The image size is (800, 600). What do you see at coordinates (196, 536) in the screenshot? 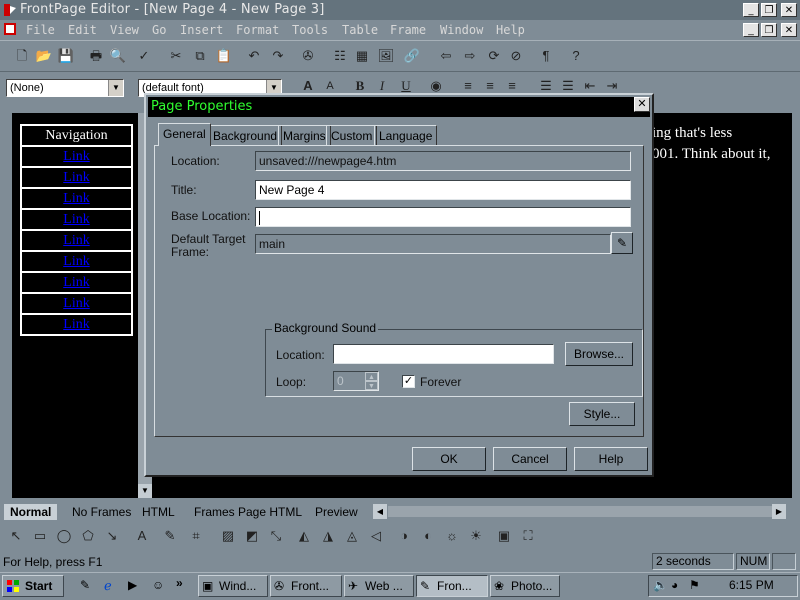
I see `crop-icon: ⌗` at bounding box center [196, 536].